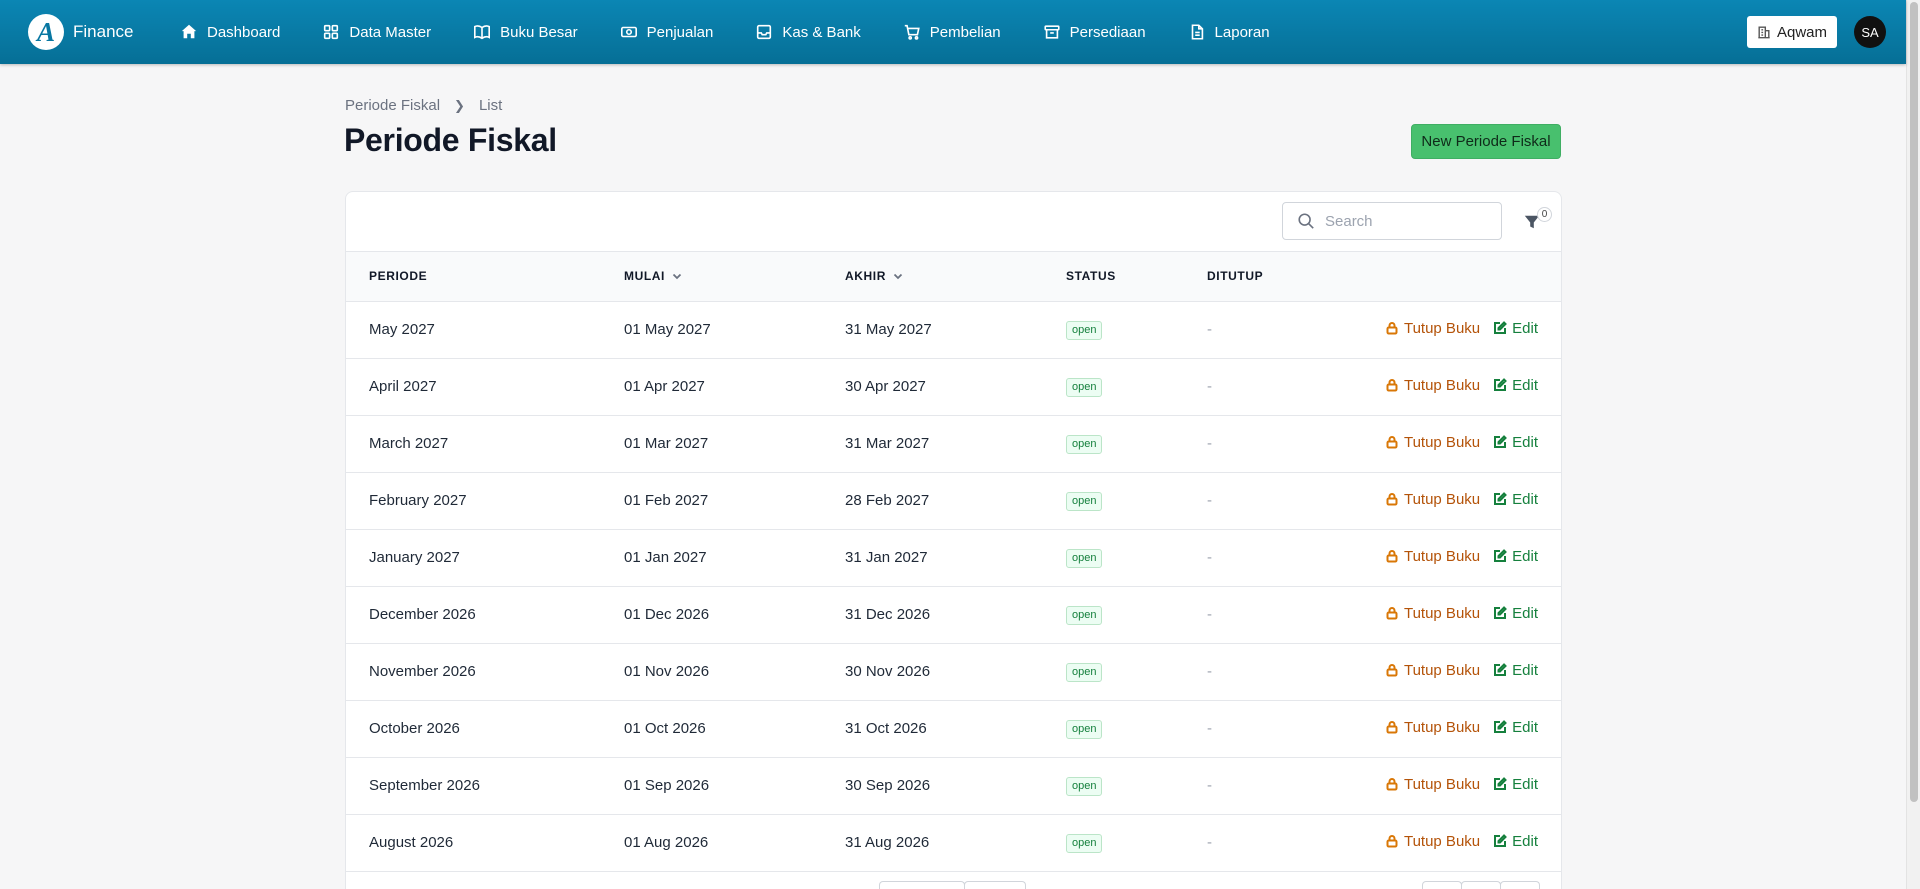  What do you see at coordinates (888, 329) in the screenshot?
I see `cell-akhir: 31 May 2027` at bounding box center [888, 329].